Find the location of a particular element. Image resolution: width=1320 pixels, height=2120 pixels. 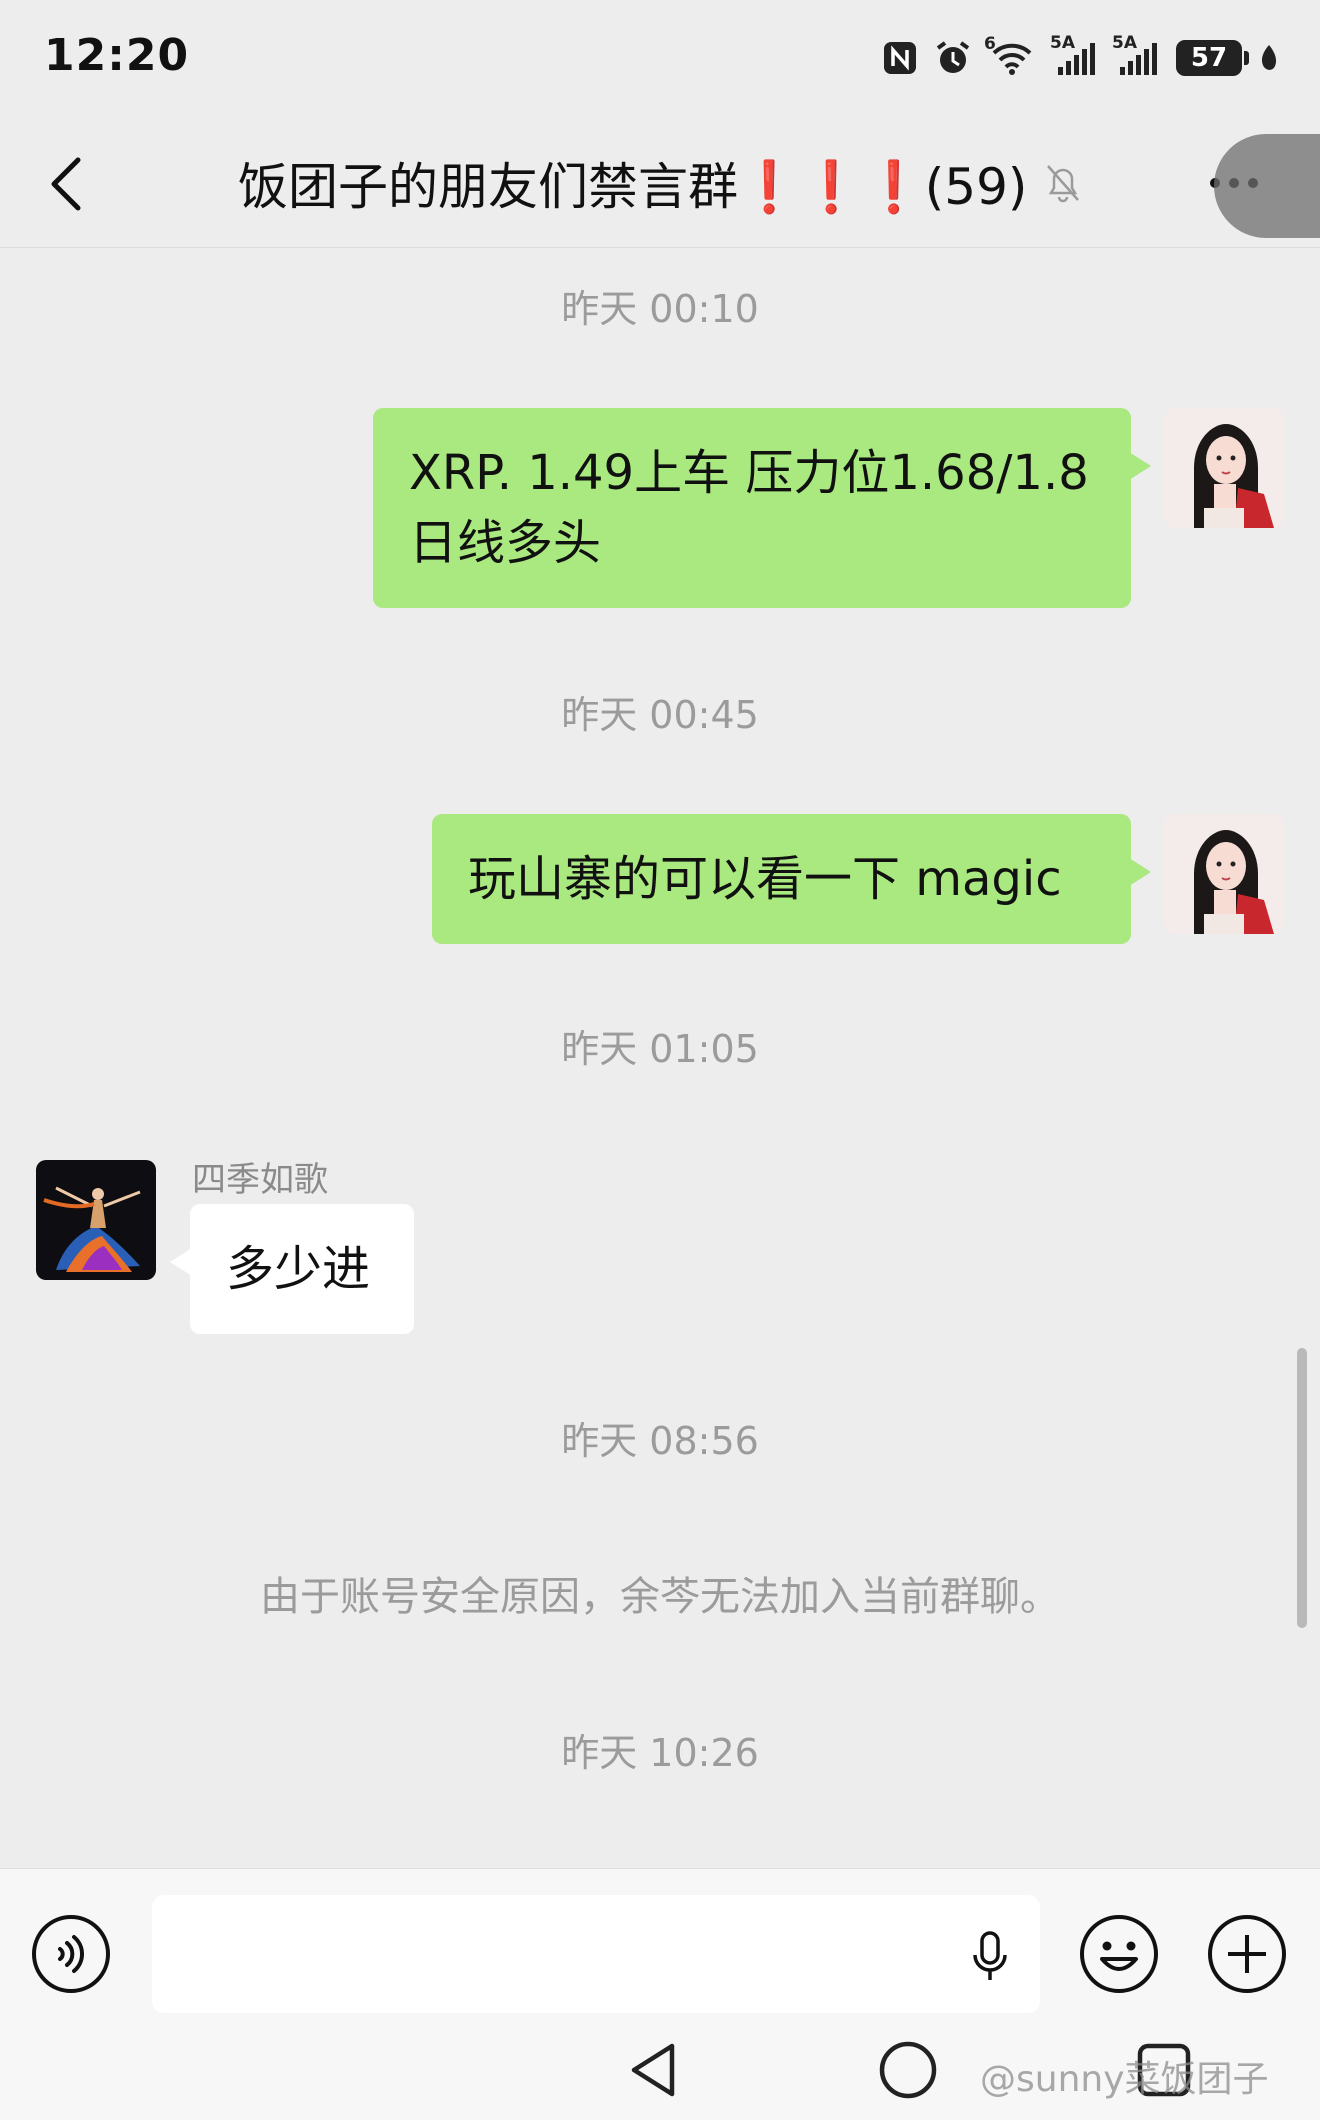

mute-bell-icon is located at coordinates (1063, 184).